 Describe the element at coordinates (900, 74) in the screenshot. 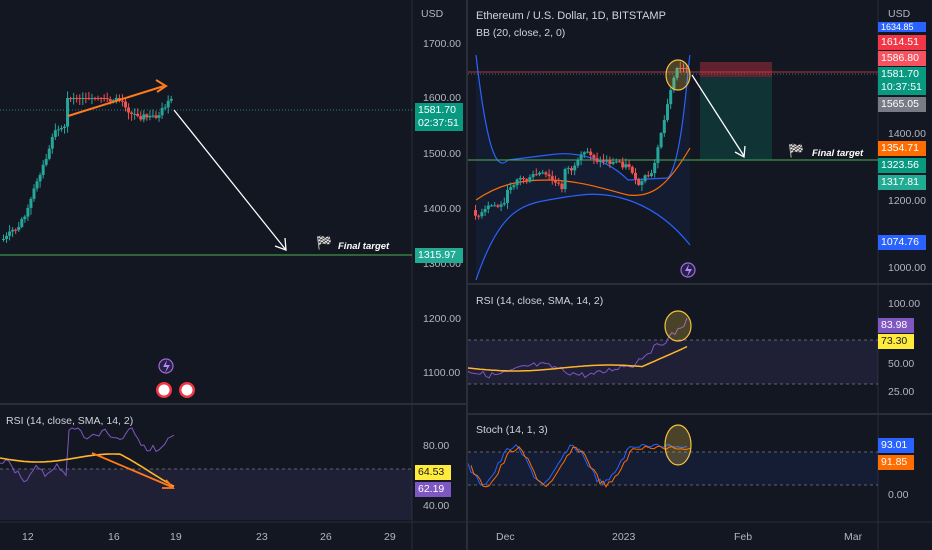

I see `right-current-price: 1581.70` at that location.